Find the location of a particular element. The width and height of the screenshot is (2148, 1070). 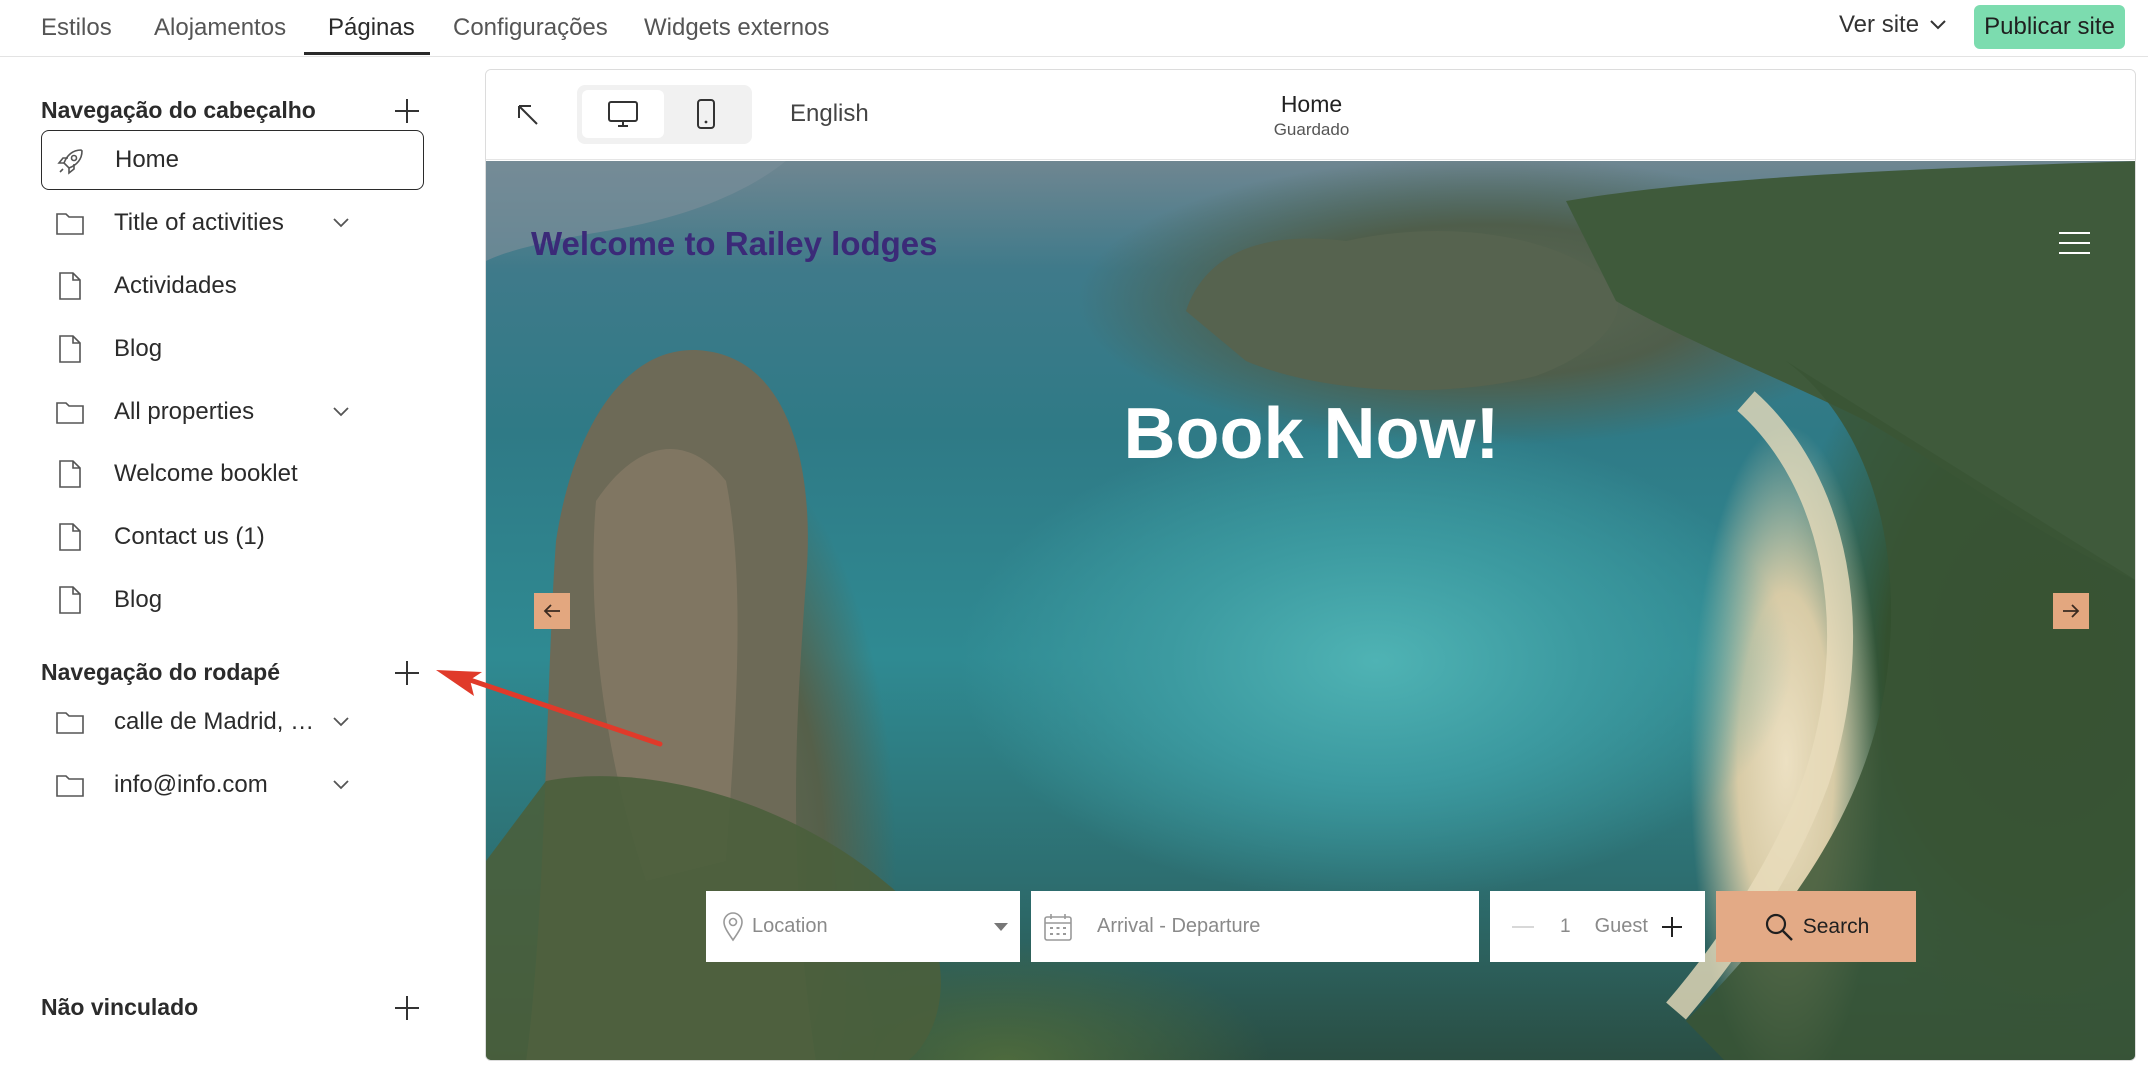

arrow-right-icon is located at coordinates (2071, 611).